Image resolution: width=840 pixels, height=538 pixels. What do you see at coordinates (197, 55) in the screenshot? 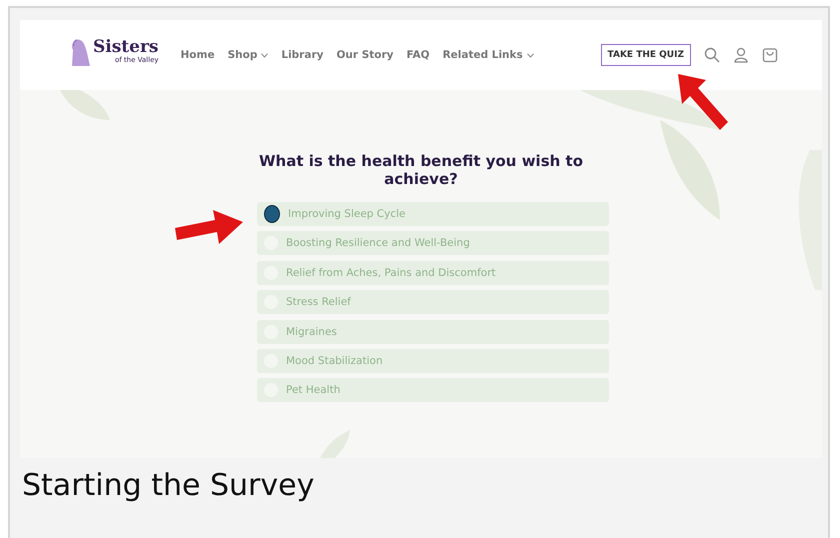
I see `nav-link: Home` at bounding box center [197, 55].